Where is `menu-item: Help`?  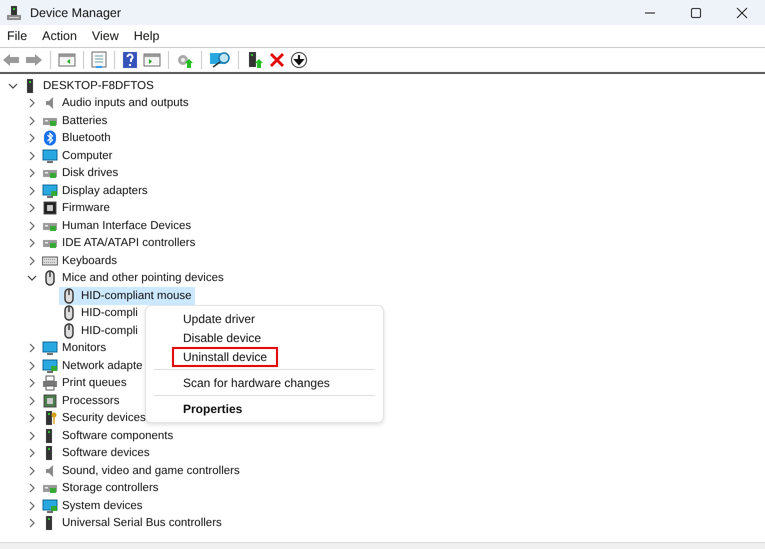 menu-item: Help is located at coordinates (148, 36).